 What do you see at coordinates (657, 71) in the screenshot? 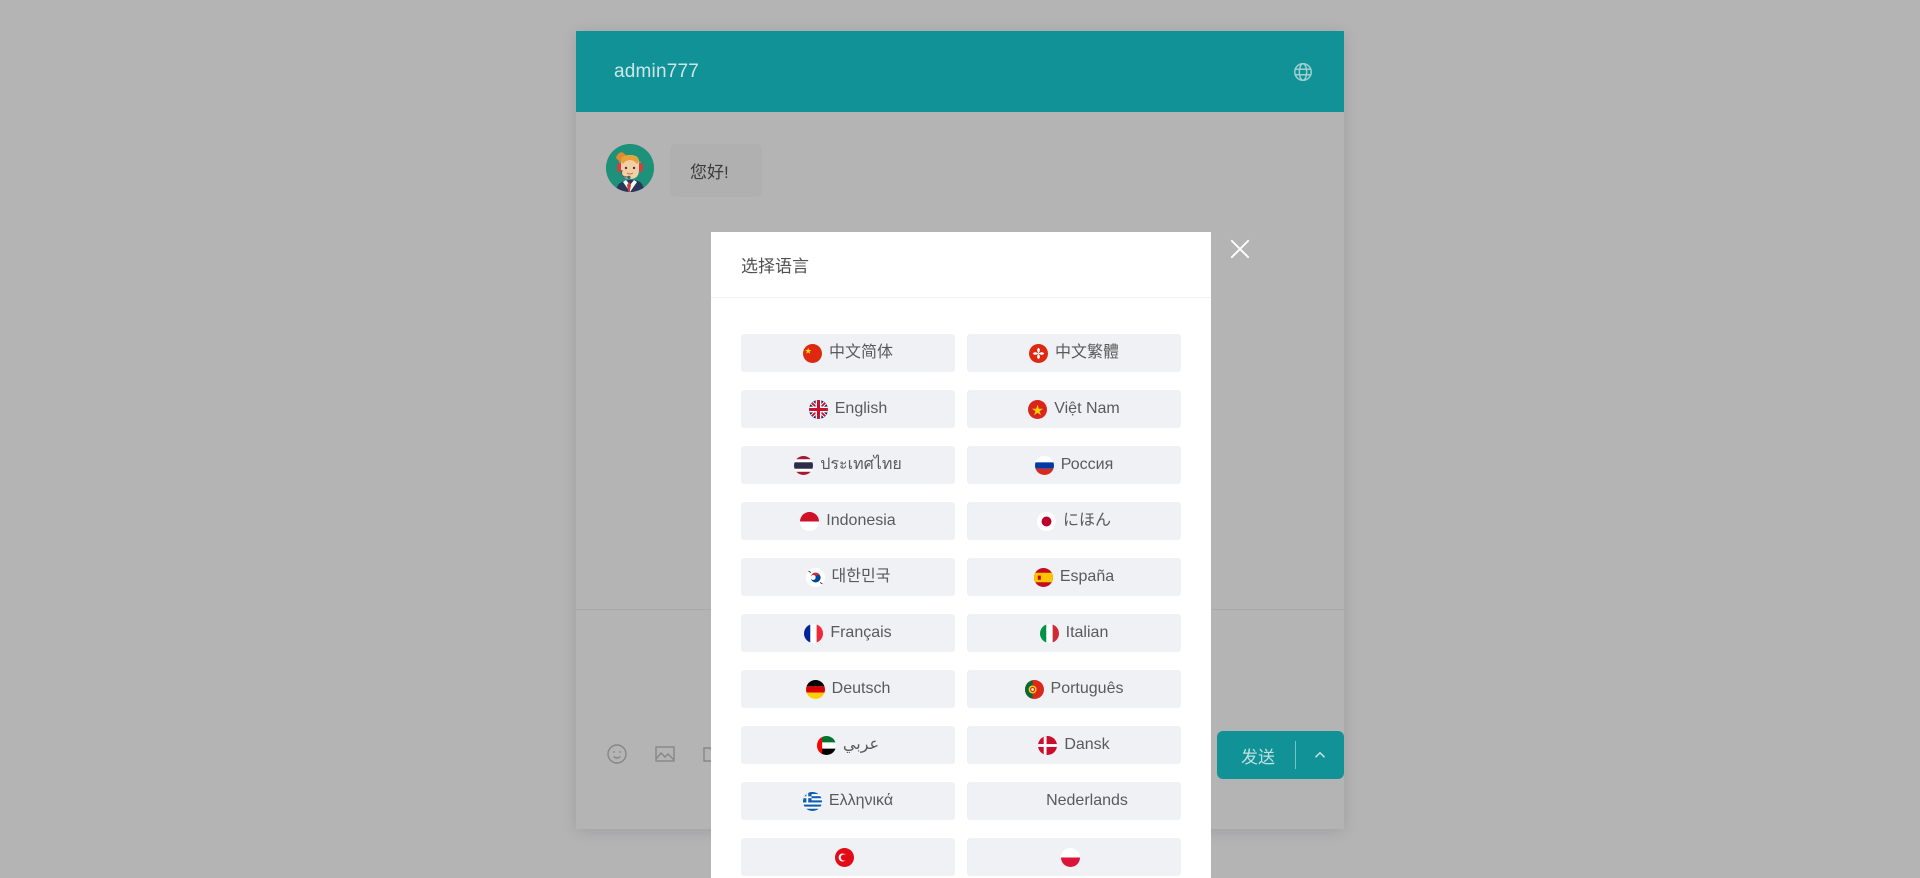
I see `chat-username: admin777` at bounding box center [657, 71].